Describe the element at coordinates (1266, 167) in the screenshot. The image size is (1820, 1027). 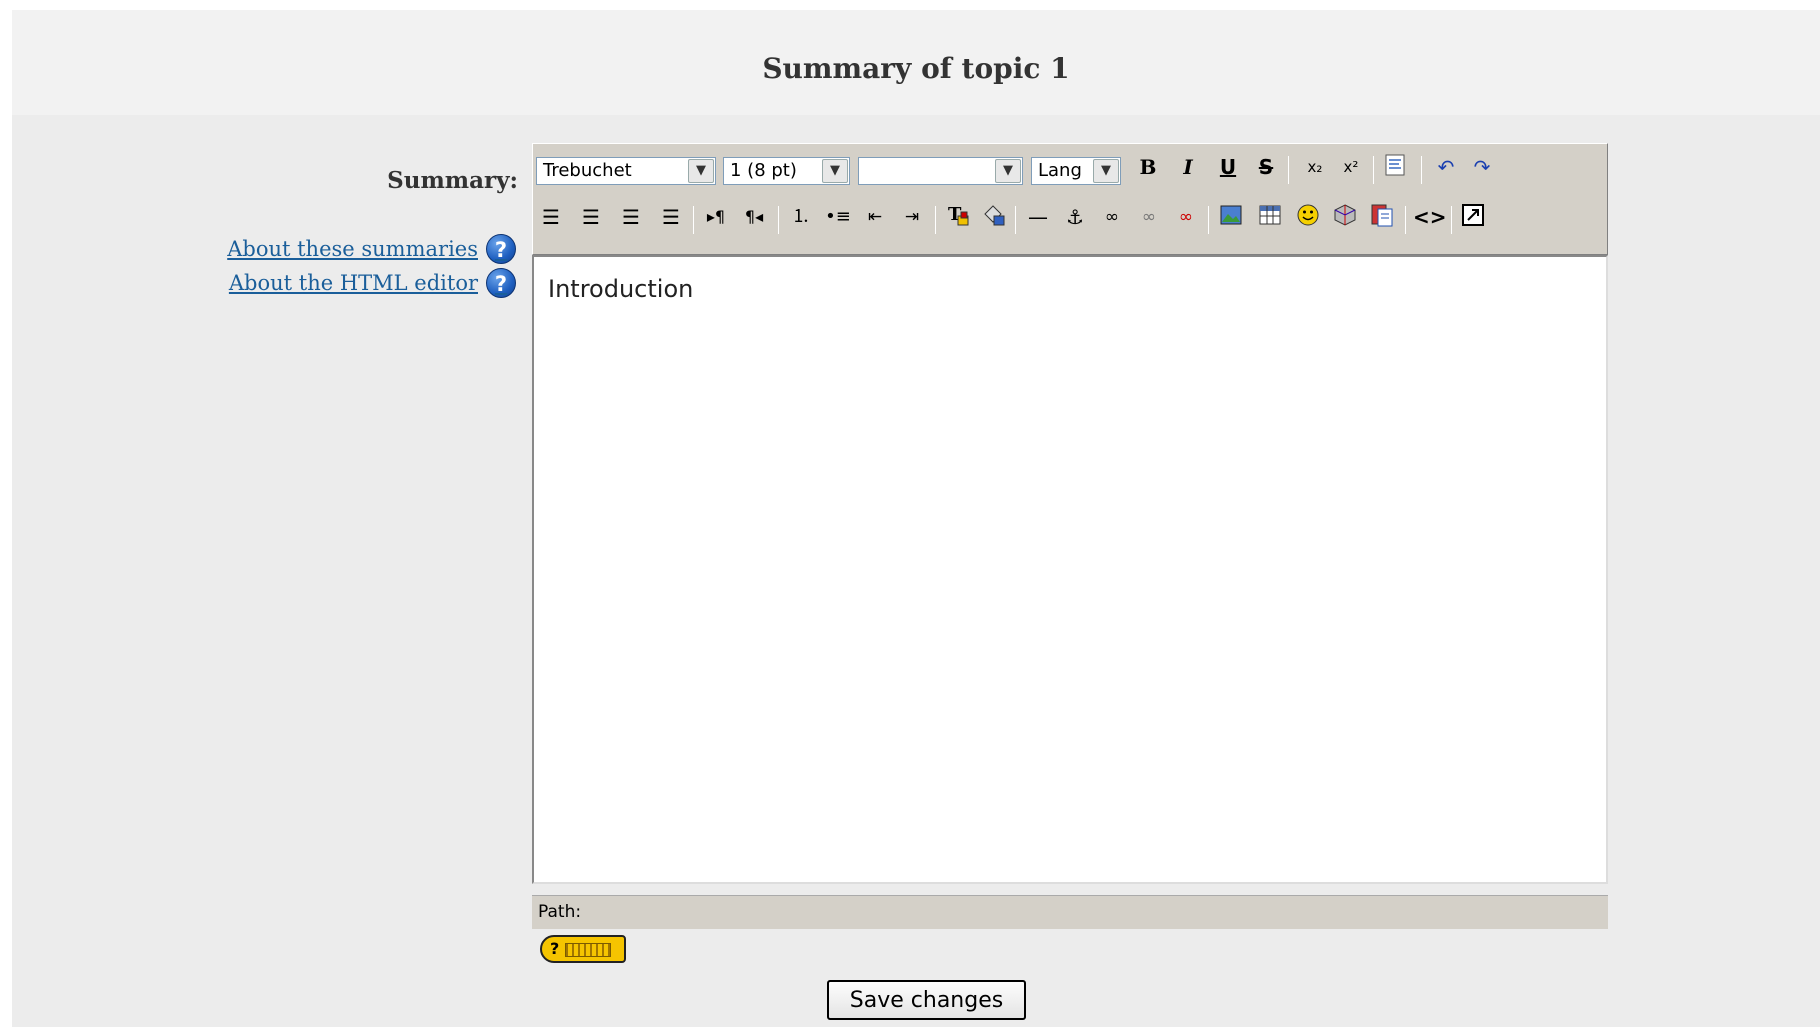
I see `strikethrough-button: S` at that location.